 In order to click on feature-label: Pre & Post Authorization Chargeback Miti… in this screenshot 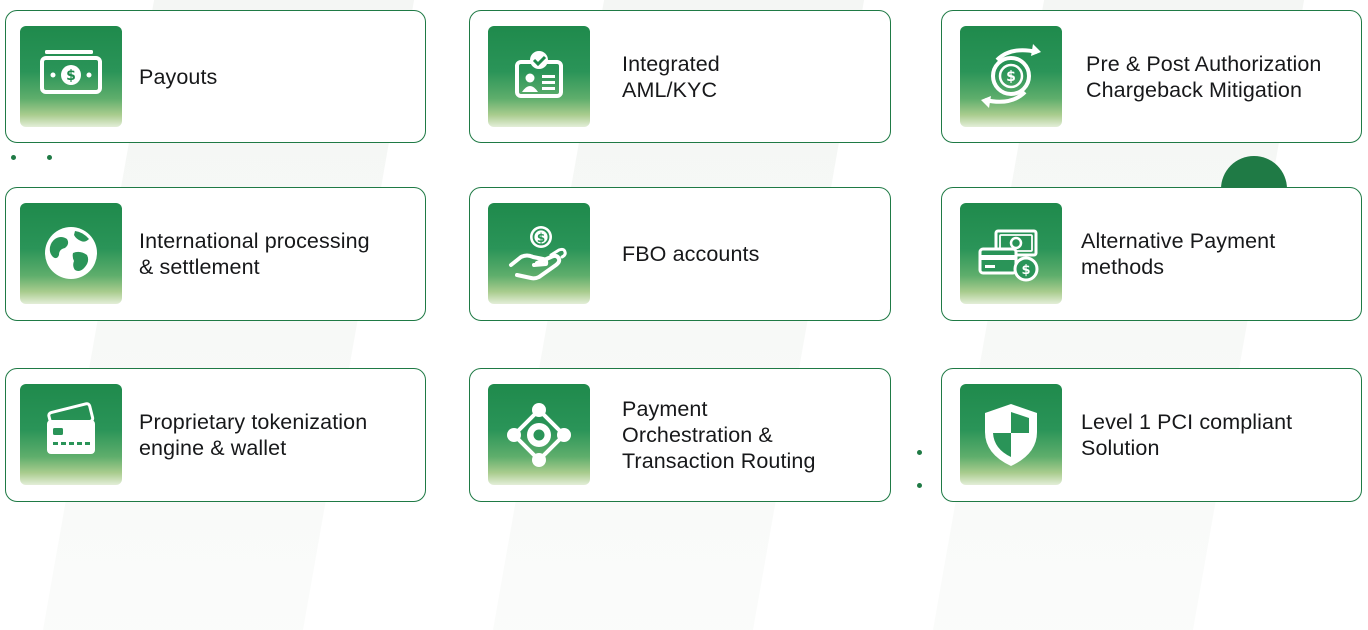, I will do `click(1204, 76)`.